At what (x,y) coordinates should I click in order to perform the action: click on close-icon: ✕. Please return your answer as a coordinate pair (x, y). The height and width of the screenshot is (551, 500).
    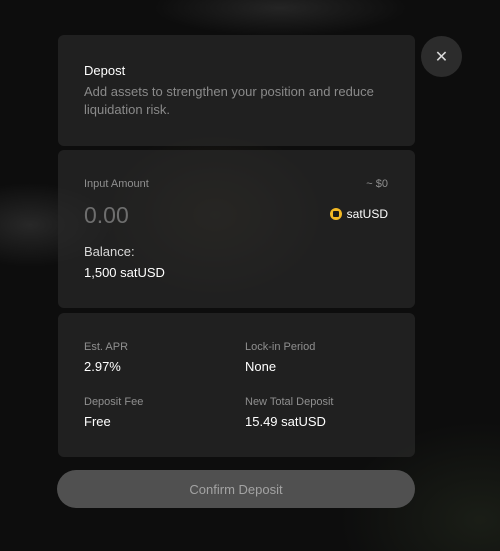
    Looking at the image, I should click on (441, 57).